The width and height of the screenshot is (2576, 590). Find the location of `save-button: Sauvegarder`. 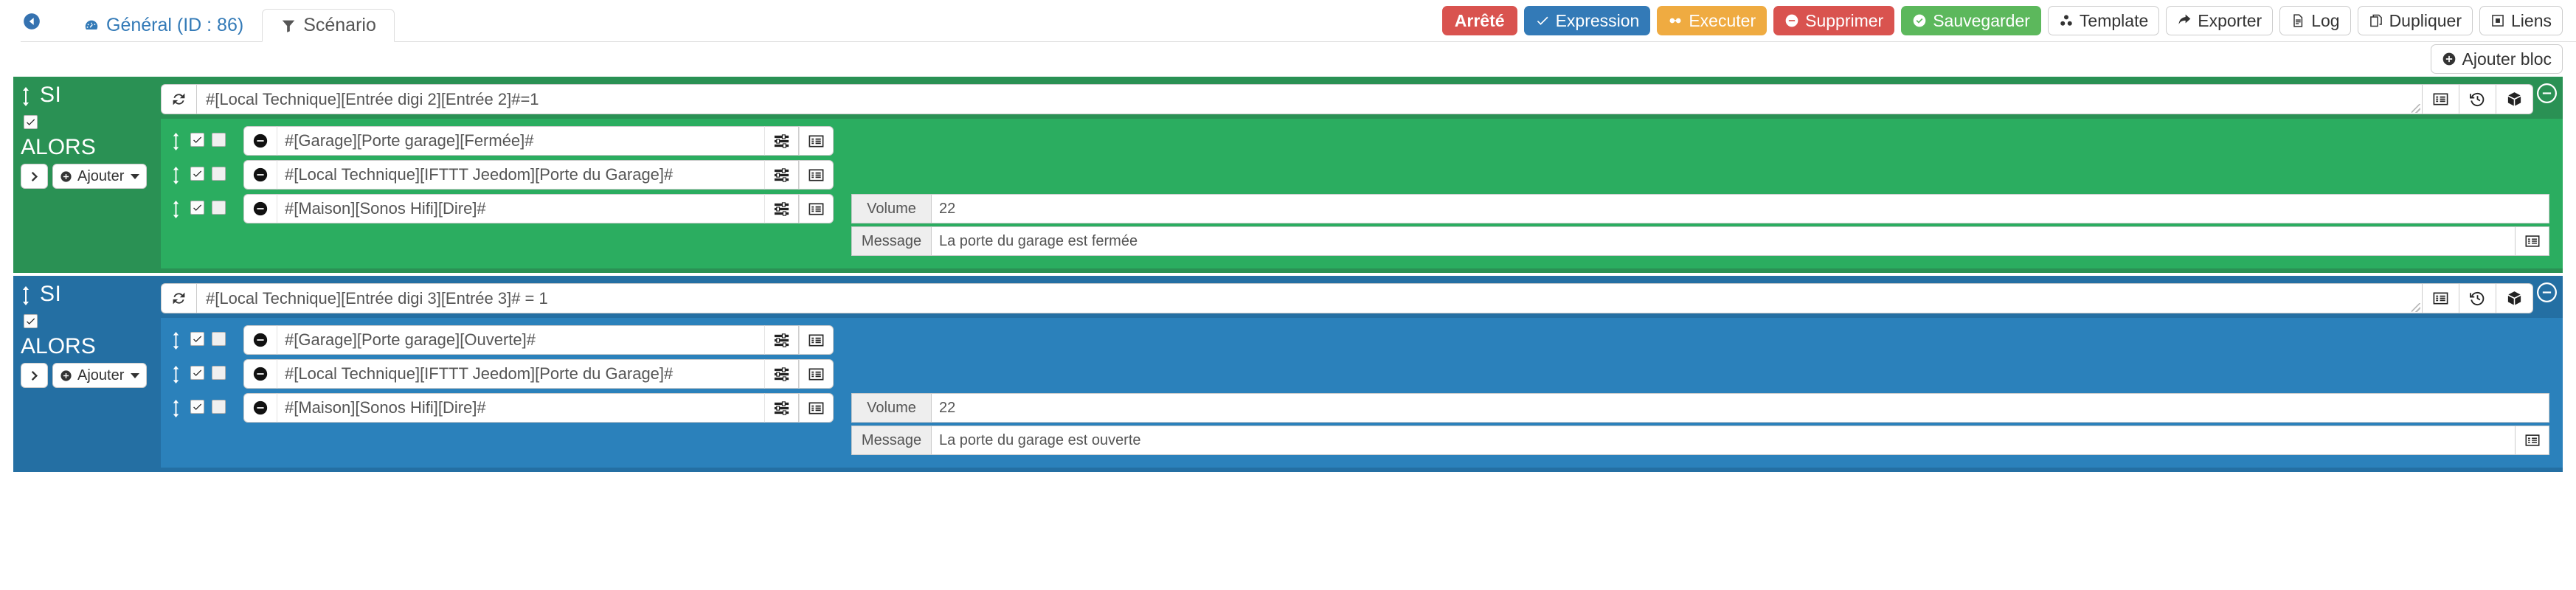

save-button: Sauvegarder is located at coordinates (1971, 20).